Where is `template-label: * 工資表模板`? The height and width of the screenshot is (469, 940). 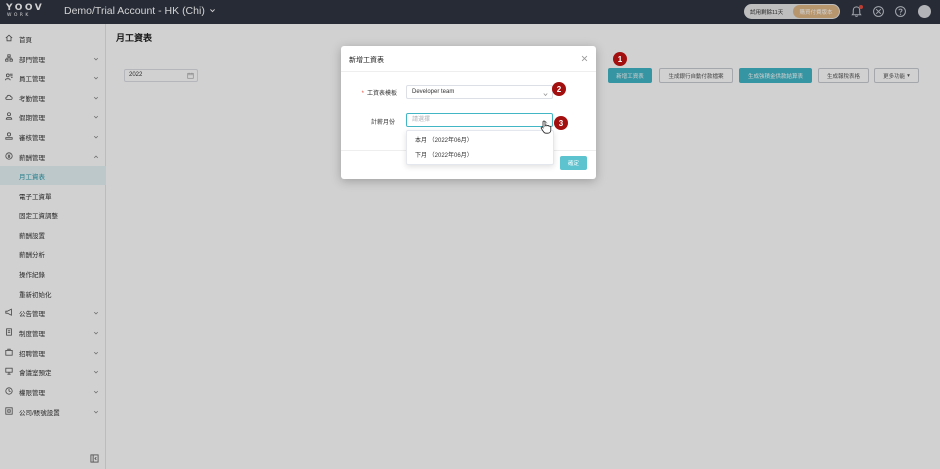 template-label: * 工資表模板 is located at coordinates (377, 92).